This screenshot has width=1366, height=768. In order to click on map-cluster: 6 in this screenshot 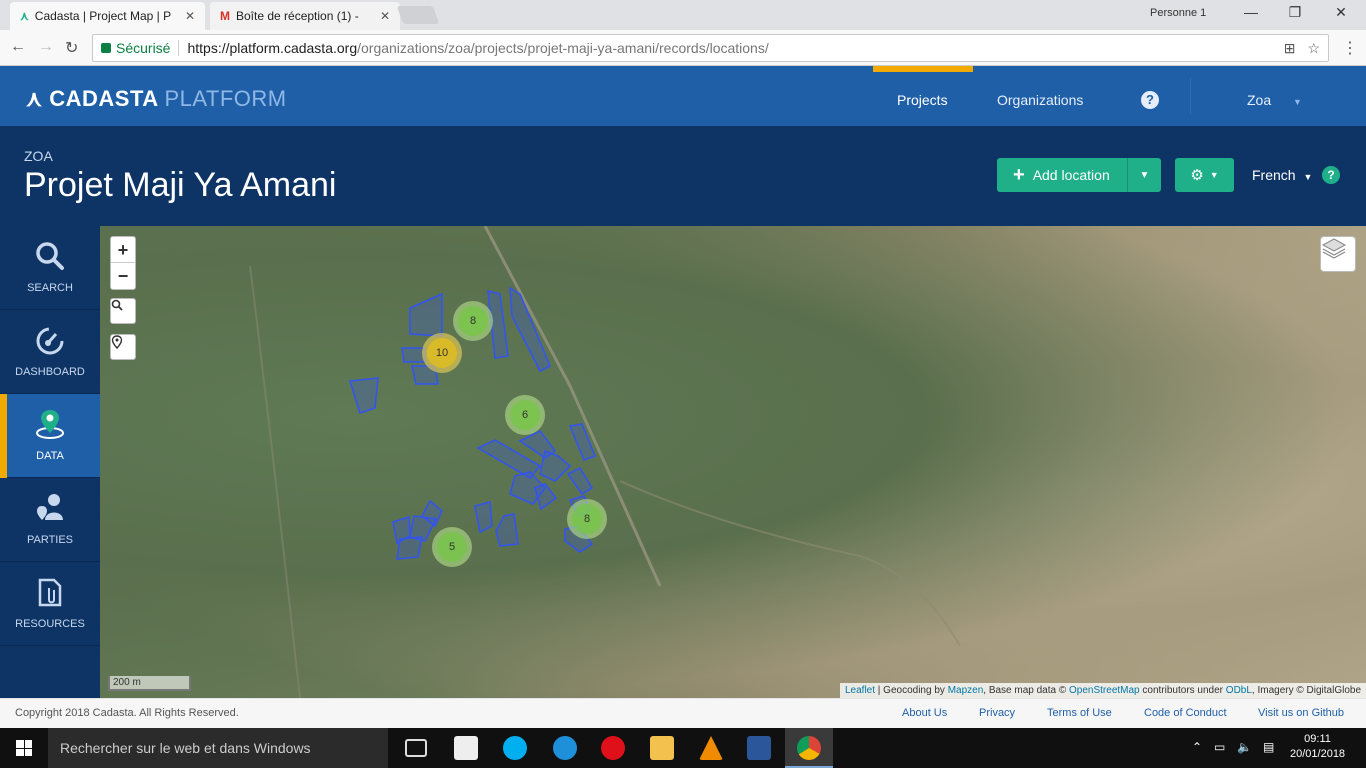, I will do `click(525, 415)`.